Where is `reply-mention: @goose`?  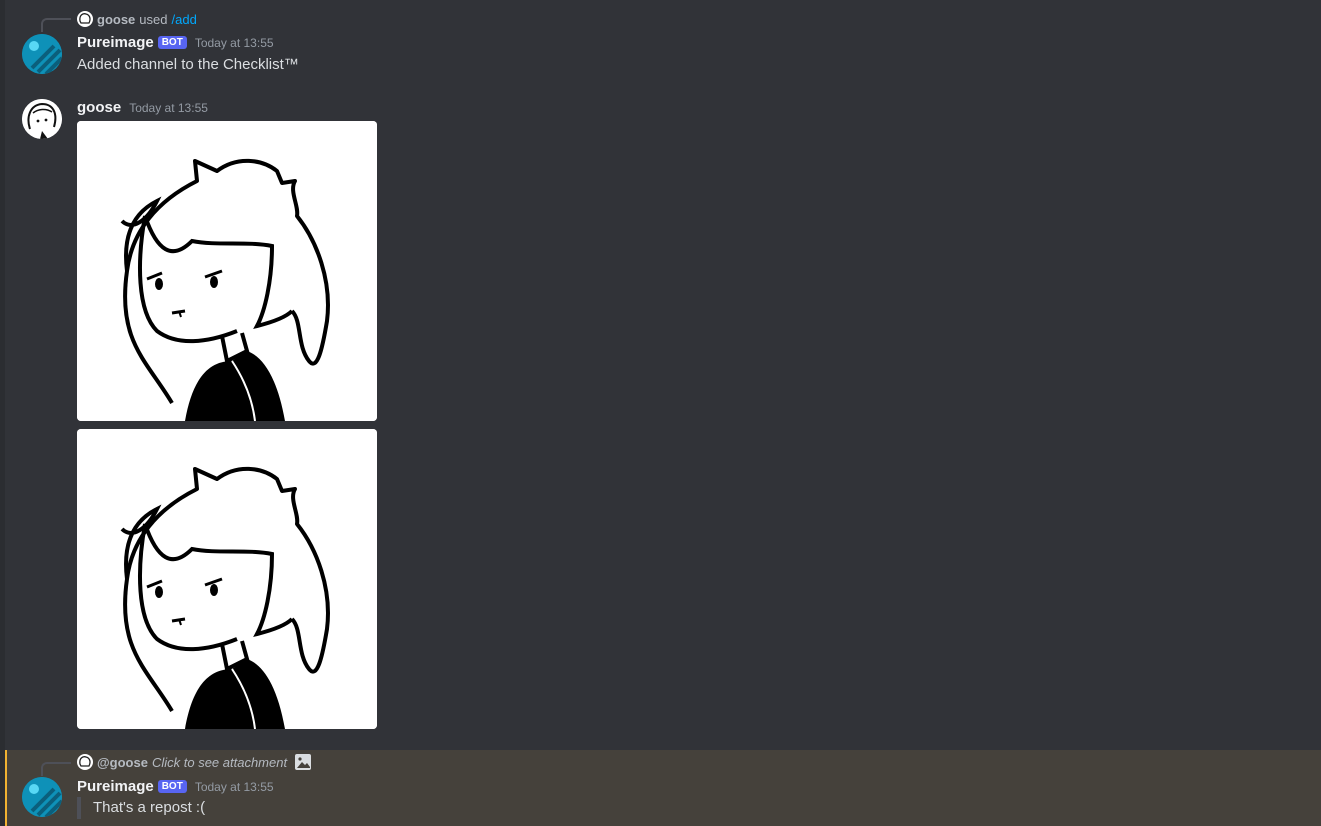 reply-mention: @goose is located at coordinates (122, 762).